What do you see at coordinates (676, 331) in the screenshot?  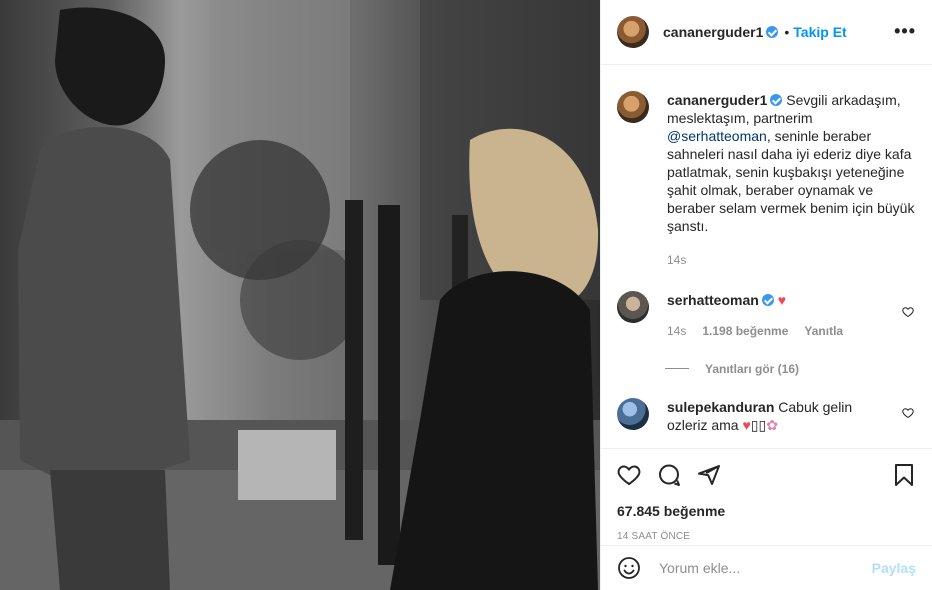 I see `comment-time: 14s` at bounding box center [676, 331].